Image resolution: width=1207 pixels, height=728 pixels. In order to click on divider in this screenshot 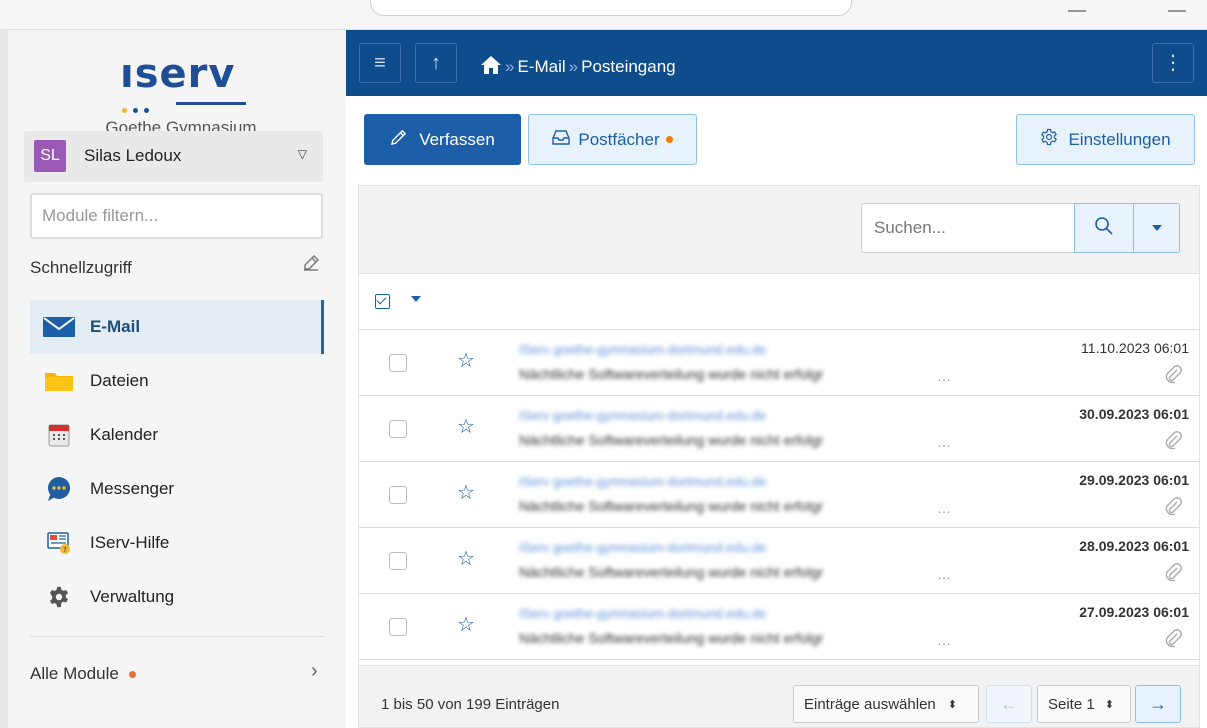, I will do `click(177, 636)`.